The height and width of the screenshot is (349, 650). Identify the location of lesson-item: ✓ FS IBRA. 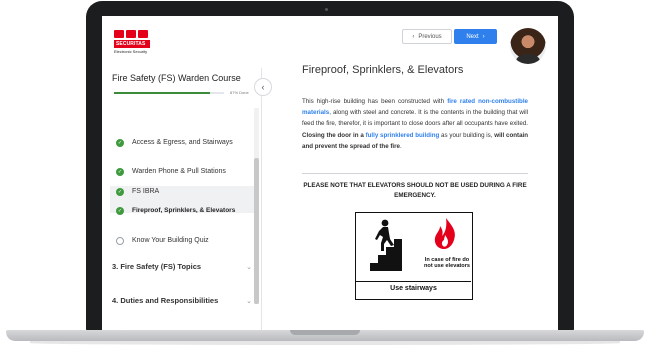
(182, 192).